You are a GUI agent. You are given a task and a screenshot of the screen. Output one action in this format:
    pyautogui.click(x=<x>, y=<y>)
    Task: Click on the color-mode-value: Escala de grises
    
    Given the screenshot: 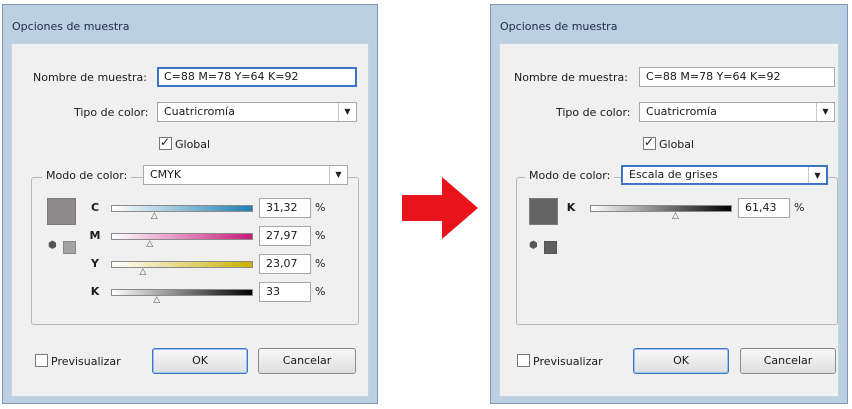 What is the action you would take?
    pyautogui.click(x=673, y=174)
    